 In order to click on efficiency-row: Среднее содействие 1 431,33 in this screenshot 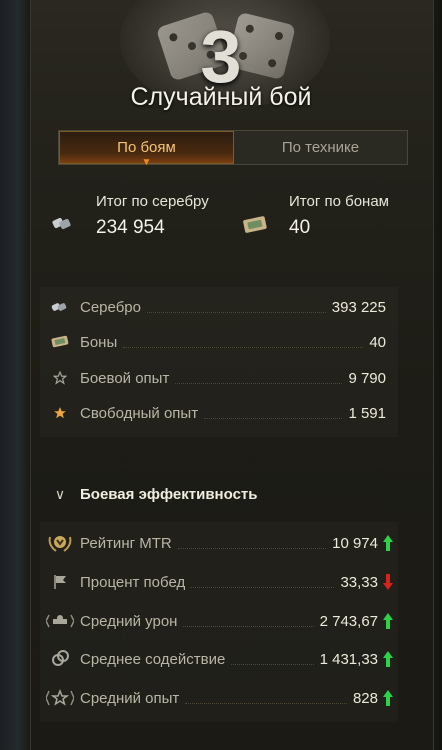, I will do `click(219, 659)`.